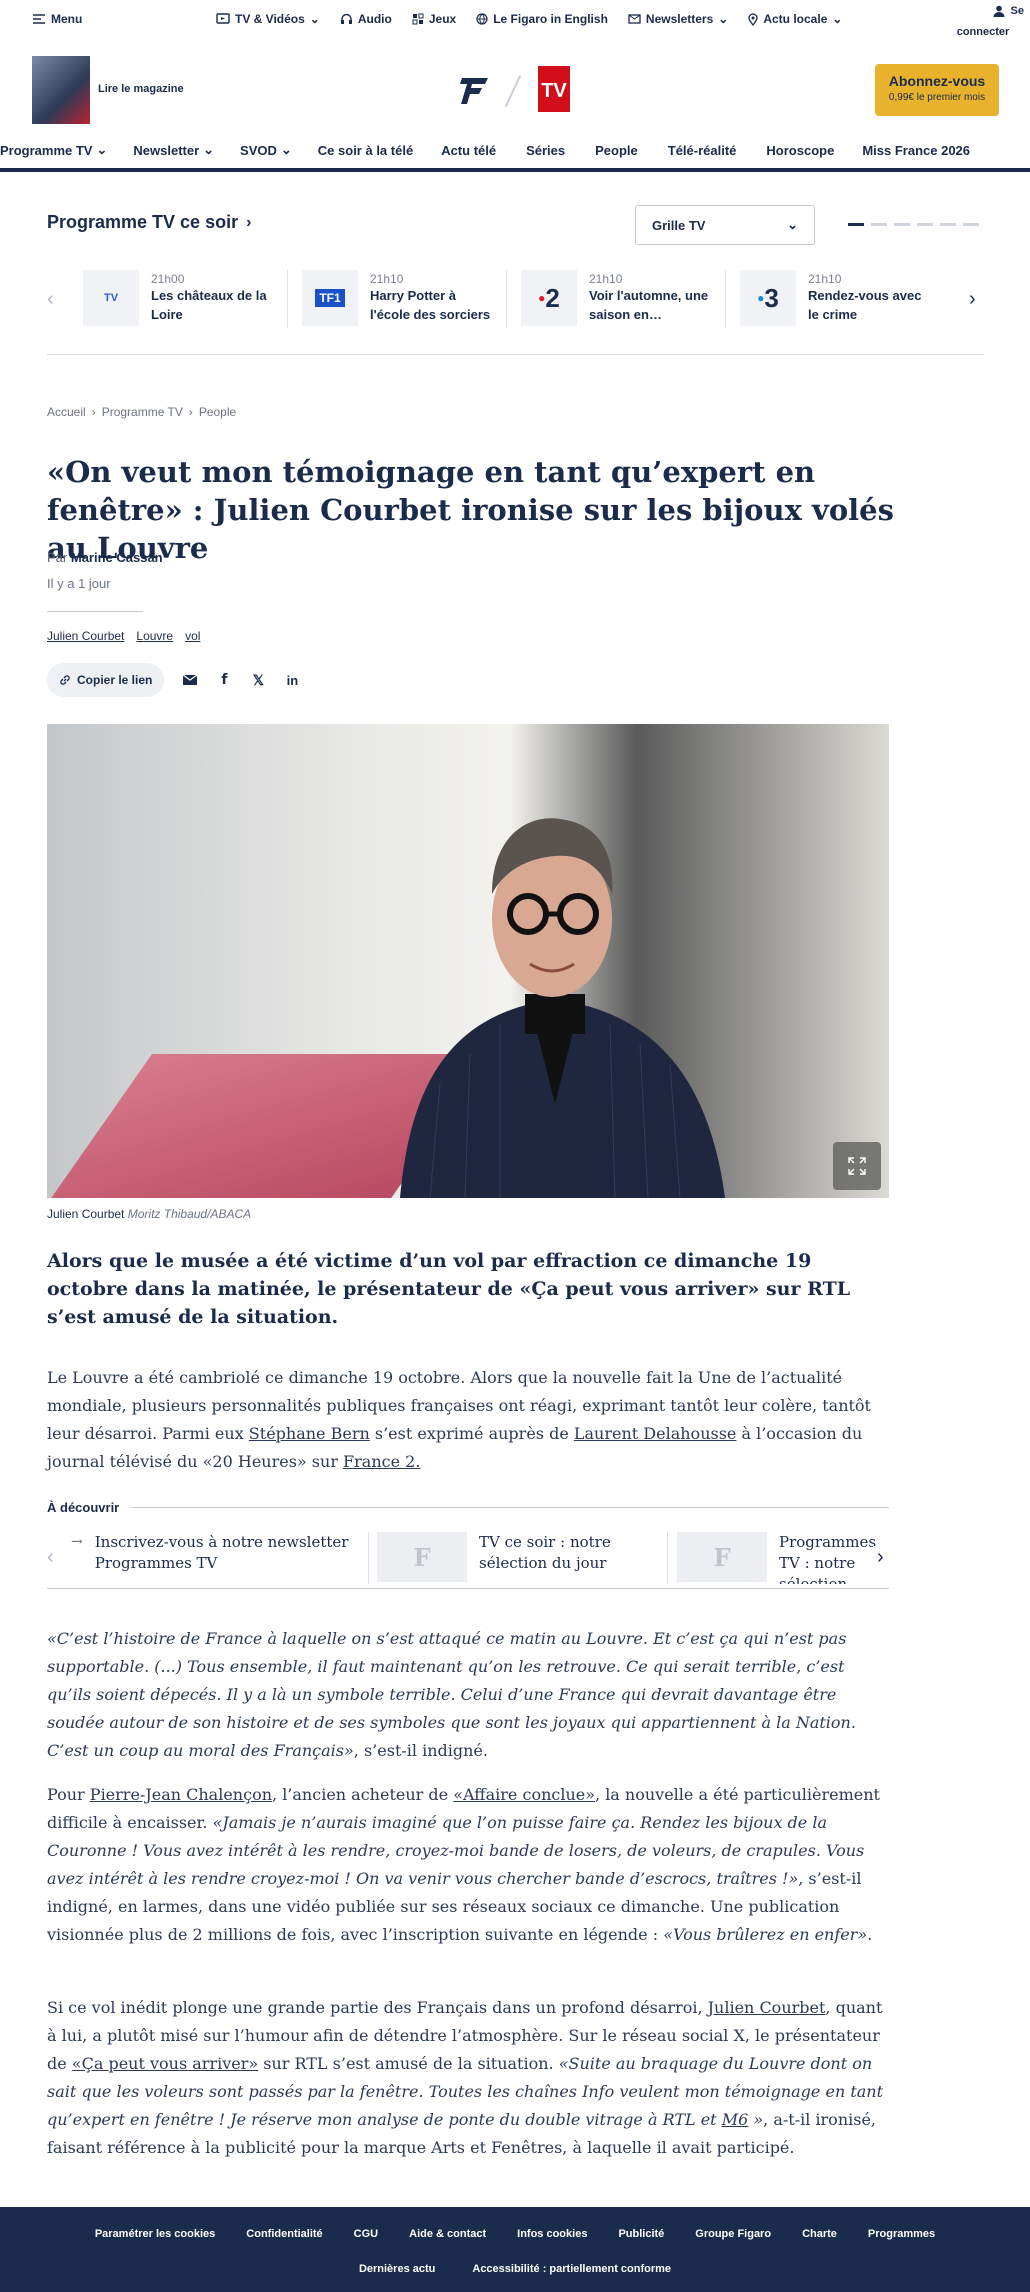 Image resolution: width=1030 pixels, height=2292 pixels. What do you see at coordinates (616, 150) in the screenshot?
I see `nav-item-people: People` at bounding box center [616, 150].